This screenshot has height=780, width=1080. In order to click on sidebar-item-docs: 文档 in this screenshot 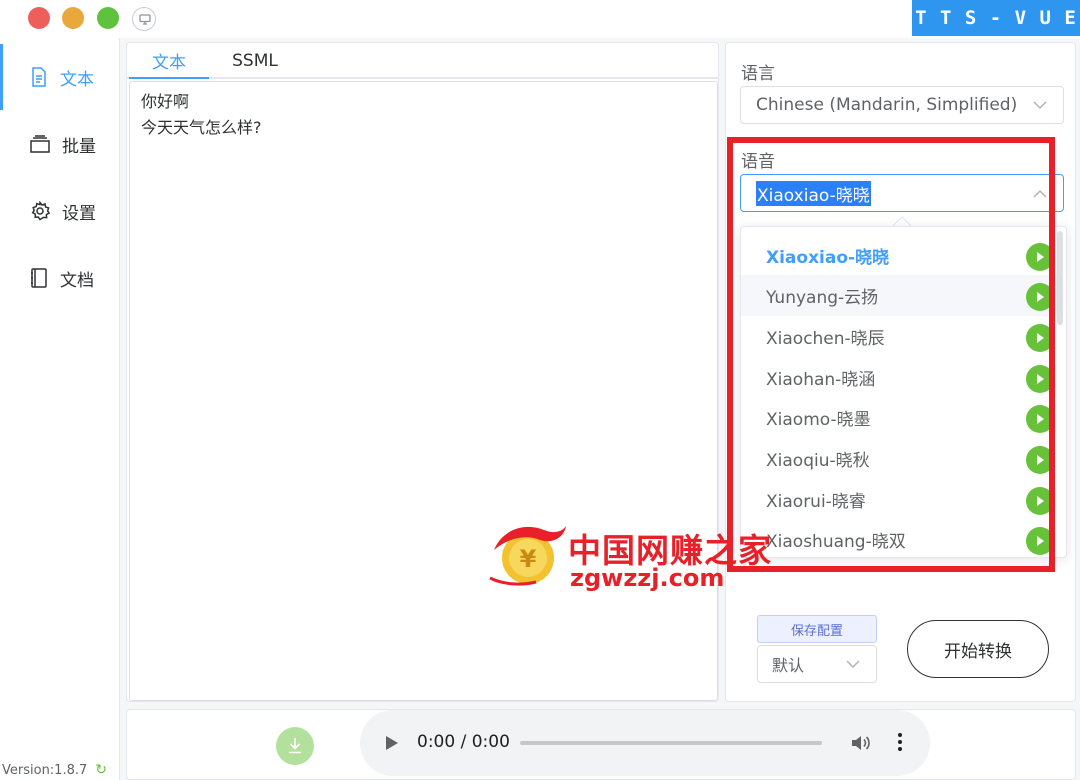, I will do `click(59, 278)`.